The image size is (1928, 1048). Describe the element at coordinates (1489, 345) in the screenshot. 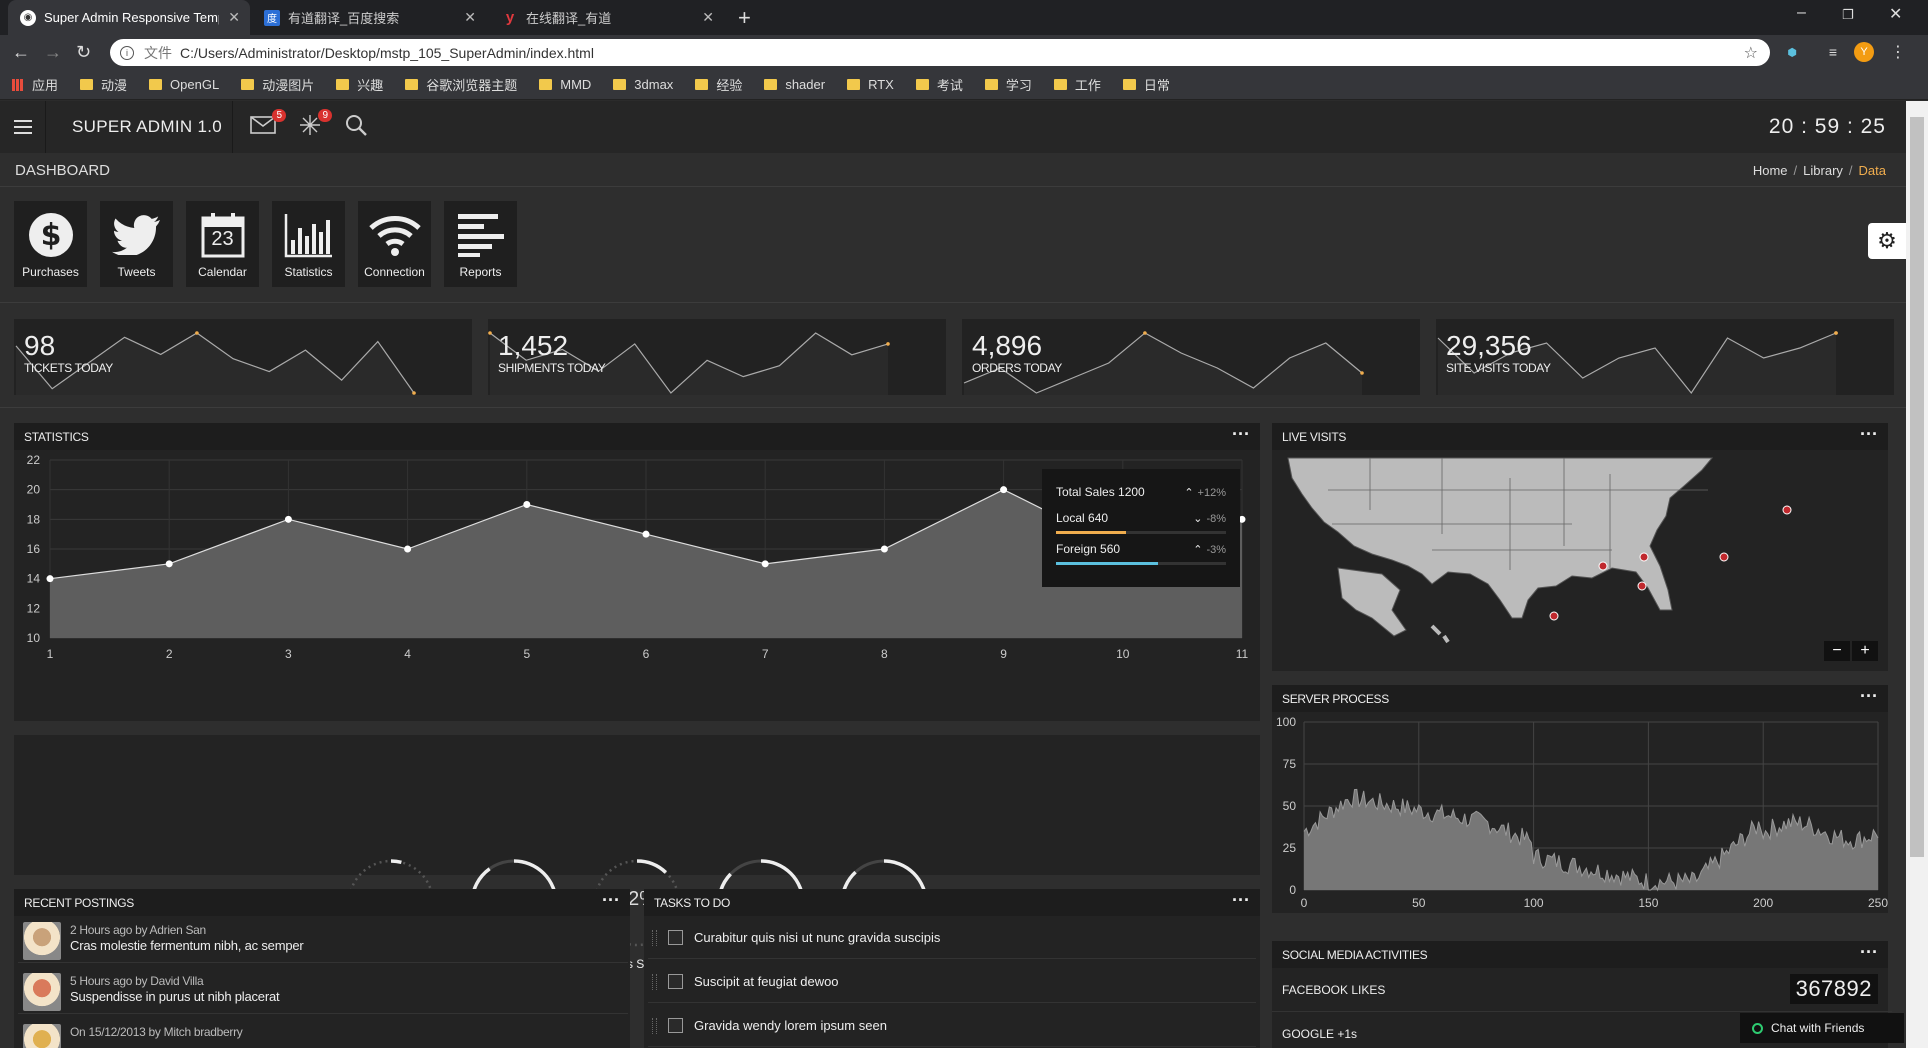

I see `stat-value: 29,356` at that location.